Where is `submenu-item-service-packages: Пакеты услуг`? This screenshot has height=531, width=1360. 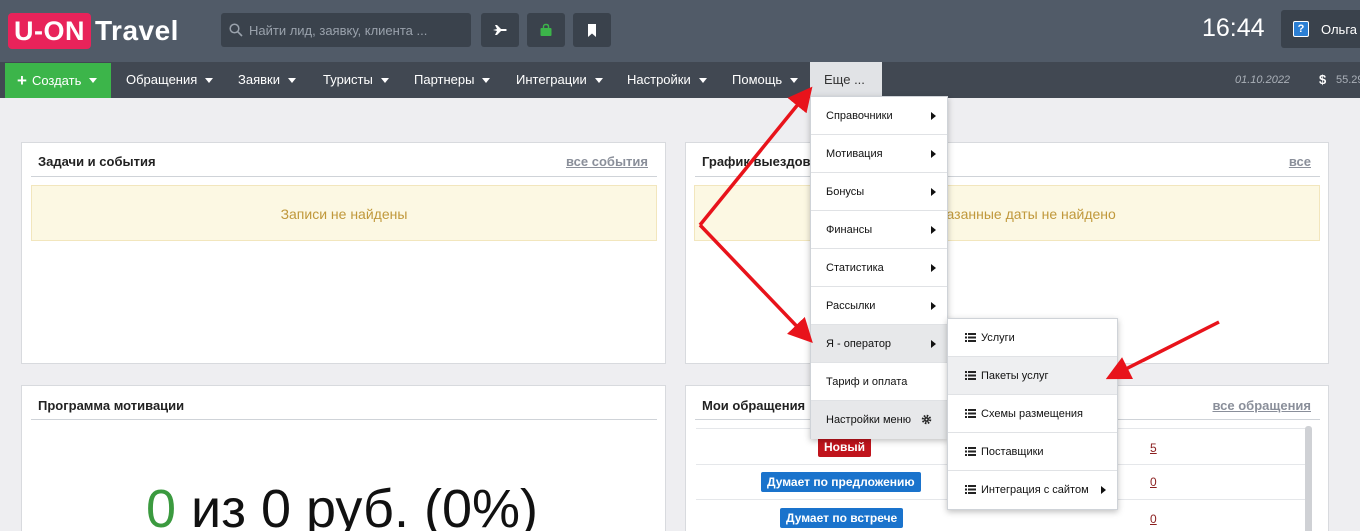 submenu-item-service-packages: Пакеты услуг is located at coordinates (1032, 376).